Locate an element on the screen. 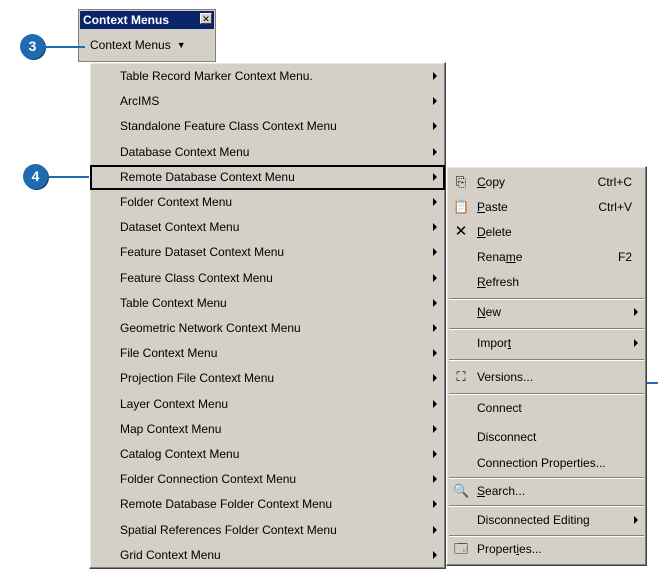 Image resolution: width=658 pixels, height=570 pixels. menu-item-new: New is located at coordinates (546, 312).